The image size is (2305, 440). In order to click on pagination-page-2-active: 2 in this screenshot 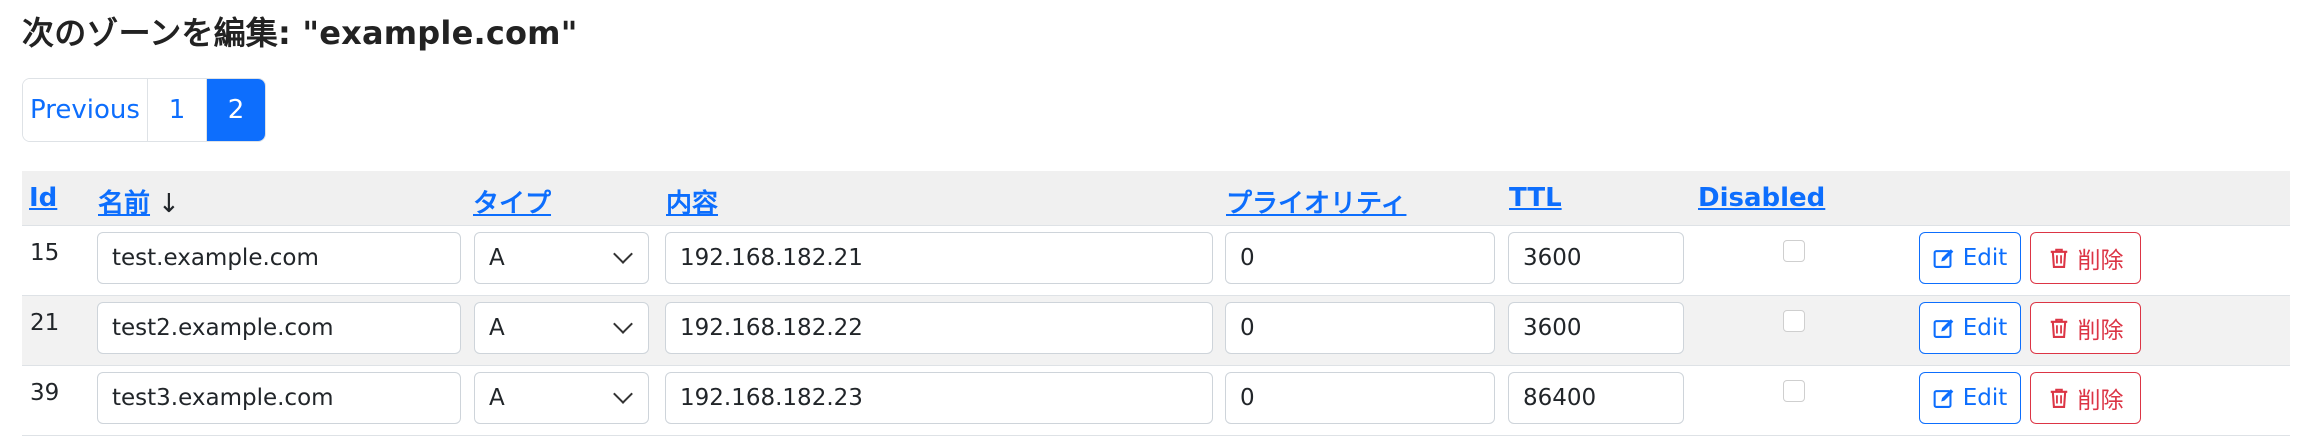, I will do `click(236, 110)`.